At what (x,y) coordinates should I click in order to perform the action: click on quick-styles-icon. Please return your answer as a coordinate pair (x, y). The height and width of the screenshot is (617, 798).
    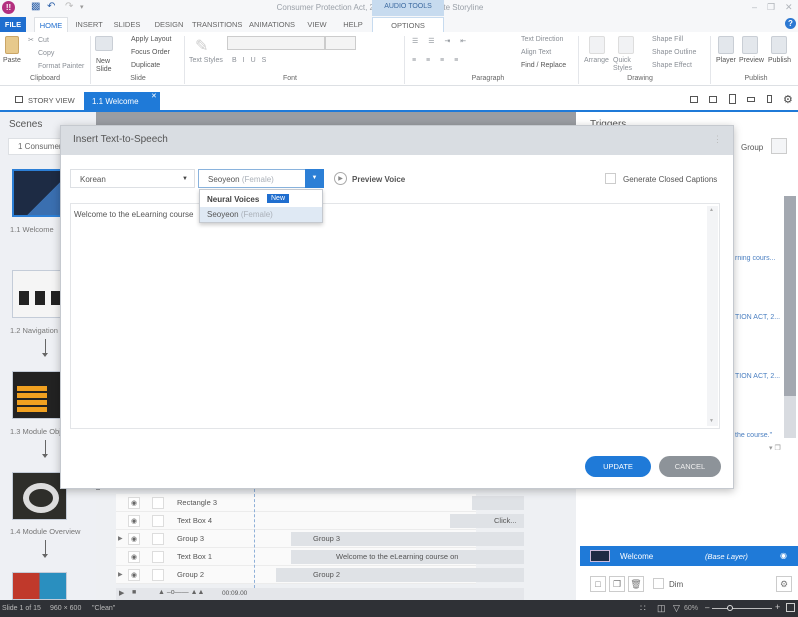
    Looking at the image, I should click on (626, 45).